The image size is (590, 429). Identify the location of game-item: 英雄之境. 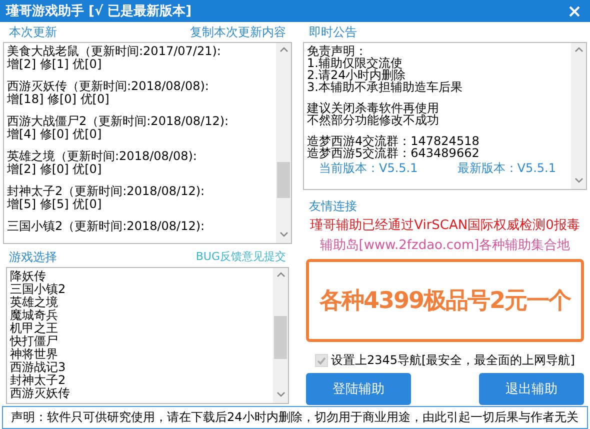
(140, 302).